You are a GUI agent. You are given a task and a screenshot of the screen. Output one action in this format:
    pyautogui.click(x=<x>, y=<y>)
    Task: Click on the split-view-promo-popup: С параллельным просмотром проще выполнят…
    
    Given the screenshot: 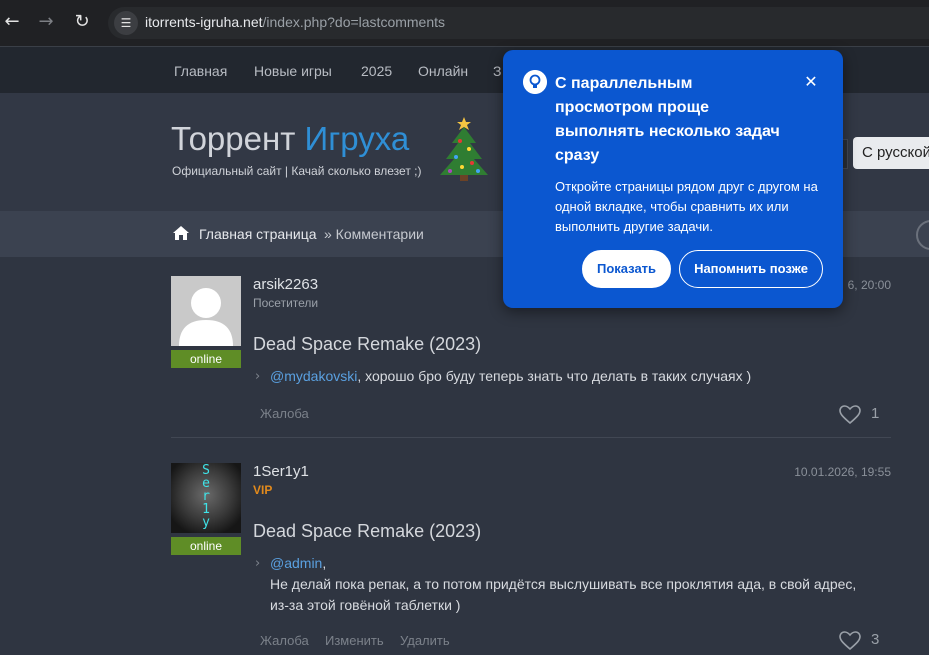 What is the action you would take?
    pyautogui.click(x=673, y=179)
    